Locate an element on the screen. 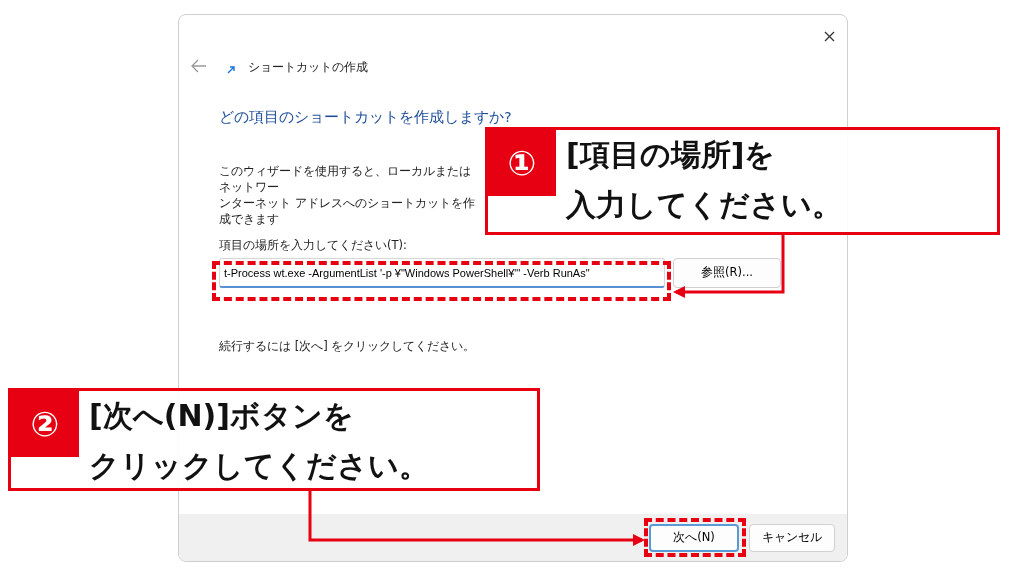 The image size is (1024, 576). callout-text: [項目の場所]を is located at coordinates (671, 155).